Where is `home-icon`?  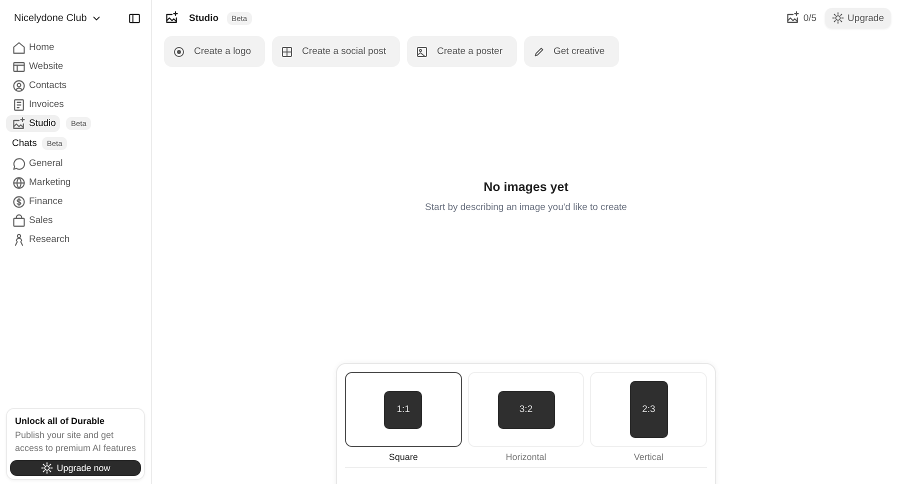 home-icon is located at coordinates (19, 47).